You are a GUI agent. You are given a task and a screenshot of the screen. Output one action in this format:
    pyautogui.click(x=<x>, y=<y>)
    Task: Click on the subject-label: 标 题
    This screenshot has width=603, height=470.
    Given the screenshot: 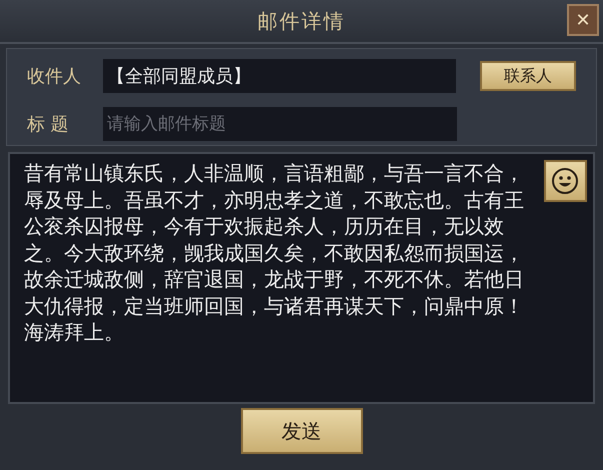 What is the action you would take?
    pyautogui.click(x=48, y=124)
    